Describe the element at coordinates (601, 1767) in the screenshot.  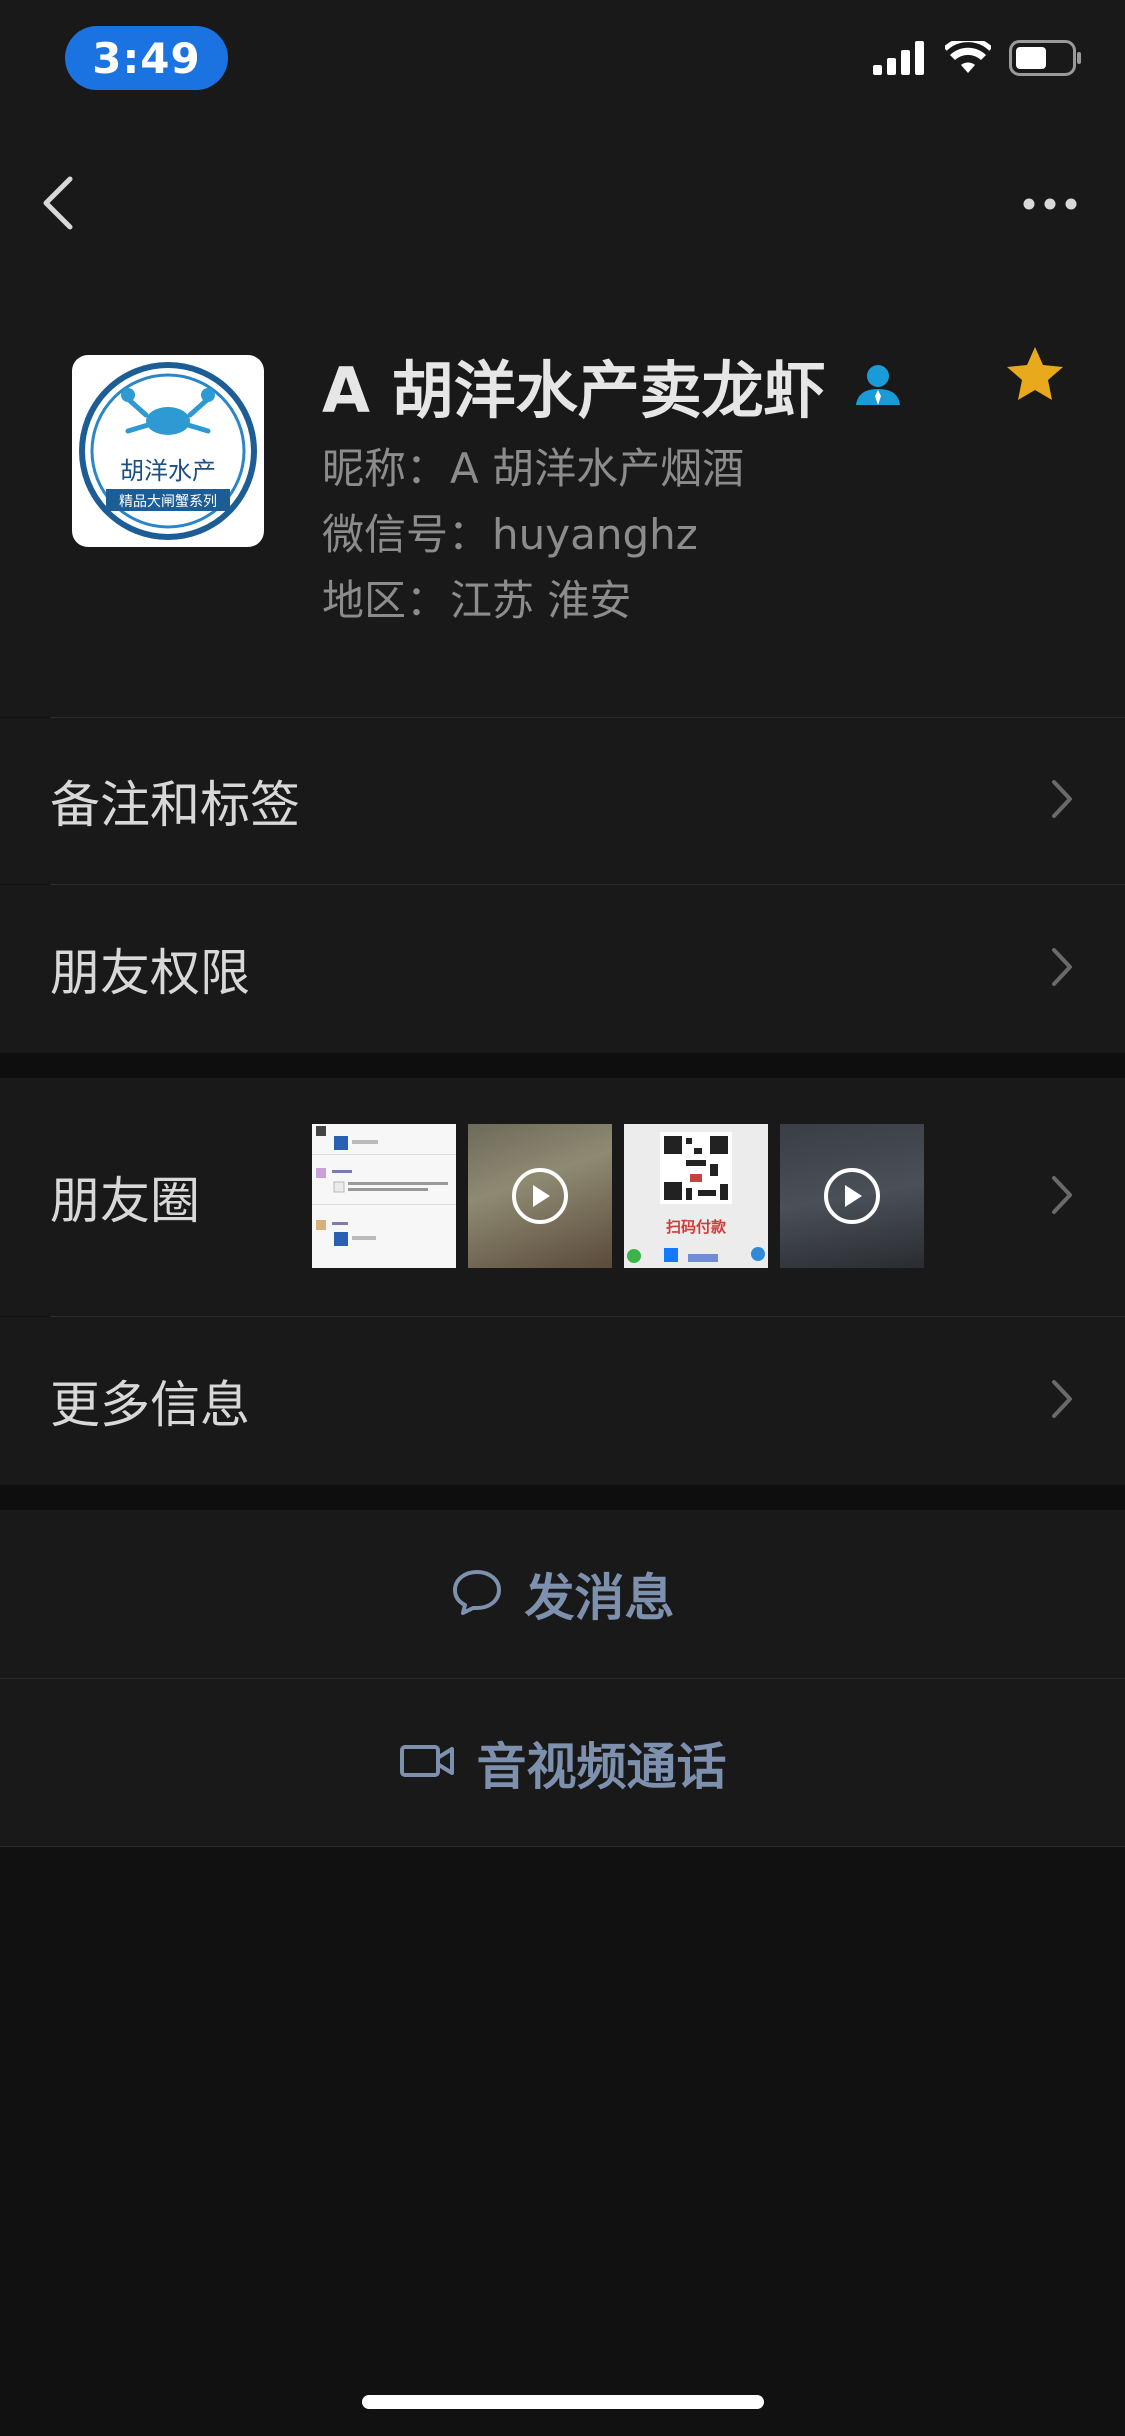
I see `av-call-label: 音视频通话` at that location.